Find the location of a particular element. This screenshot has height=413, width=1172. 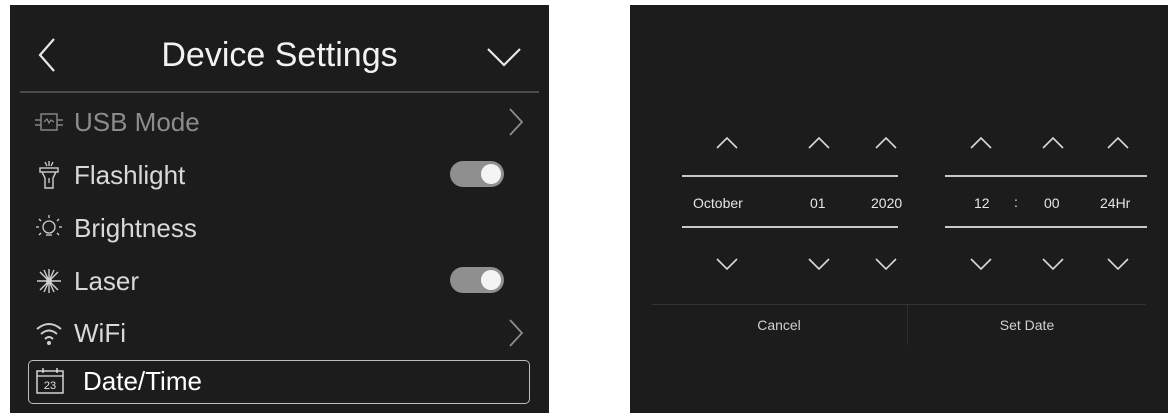

settings-item-label: Brightness is located at coordinates (135, 228).